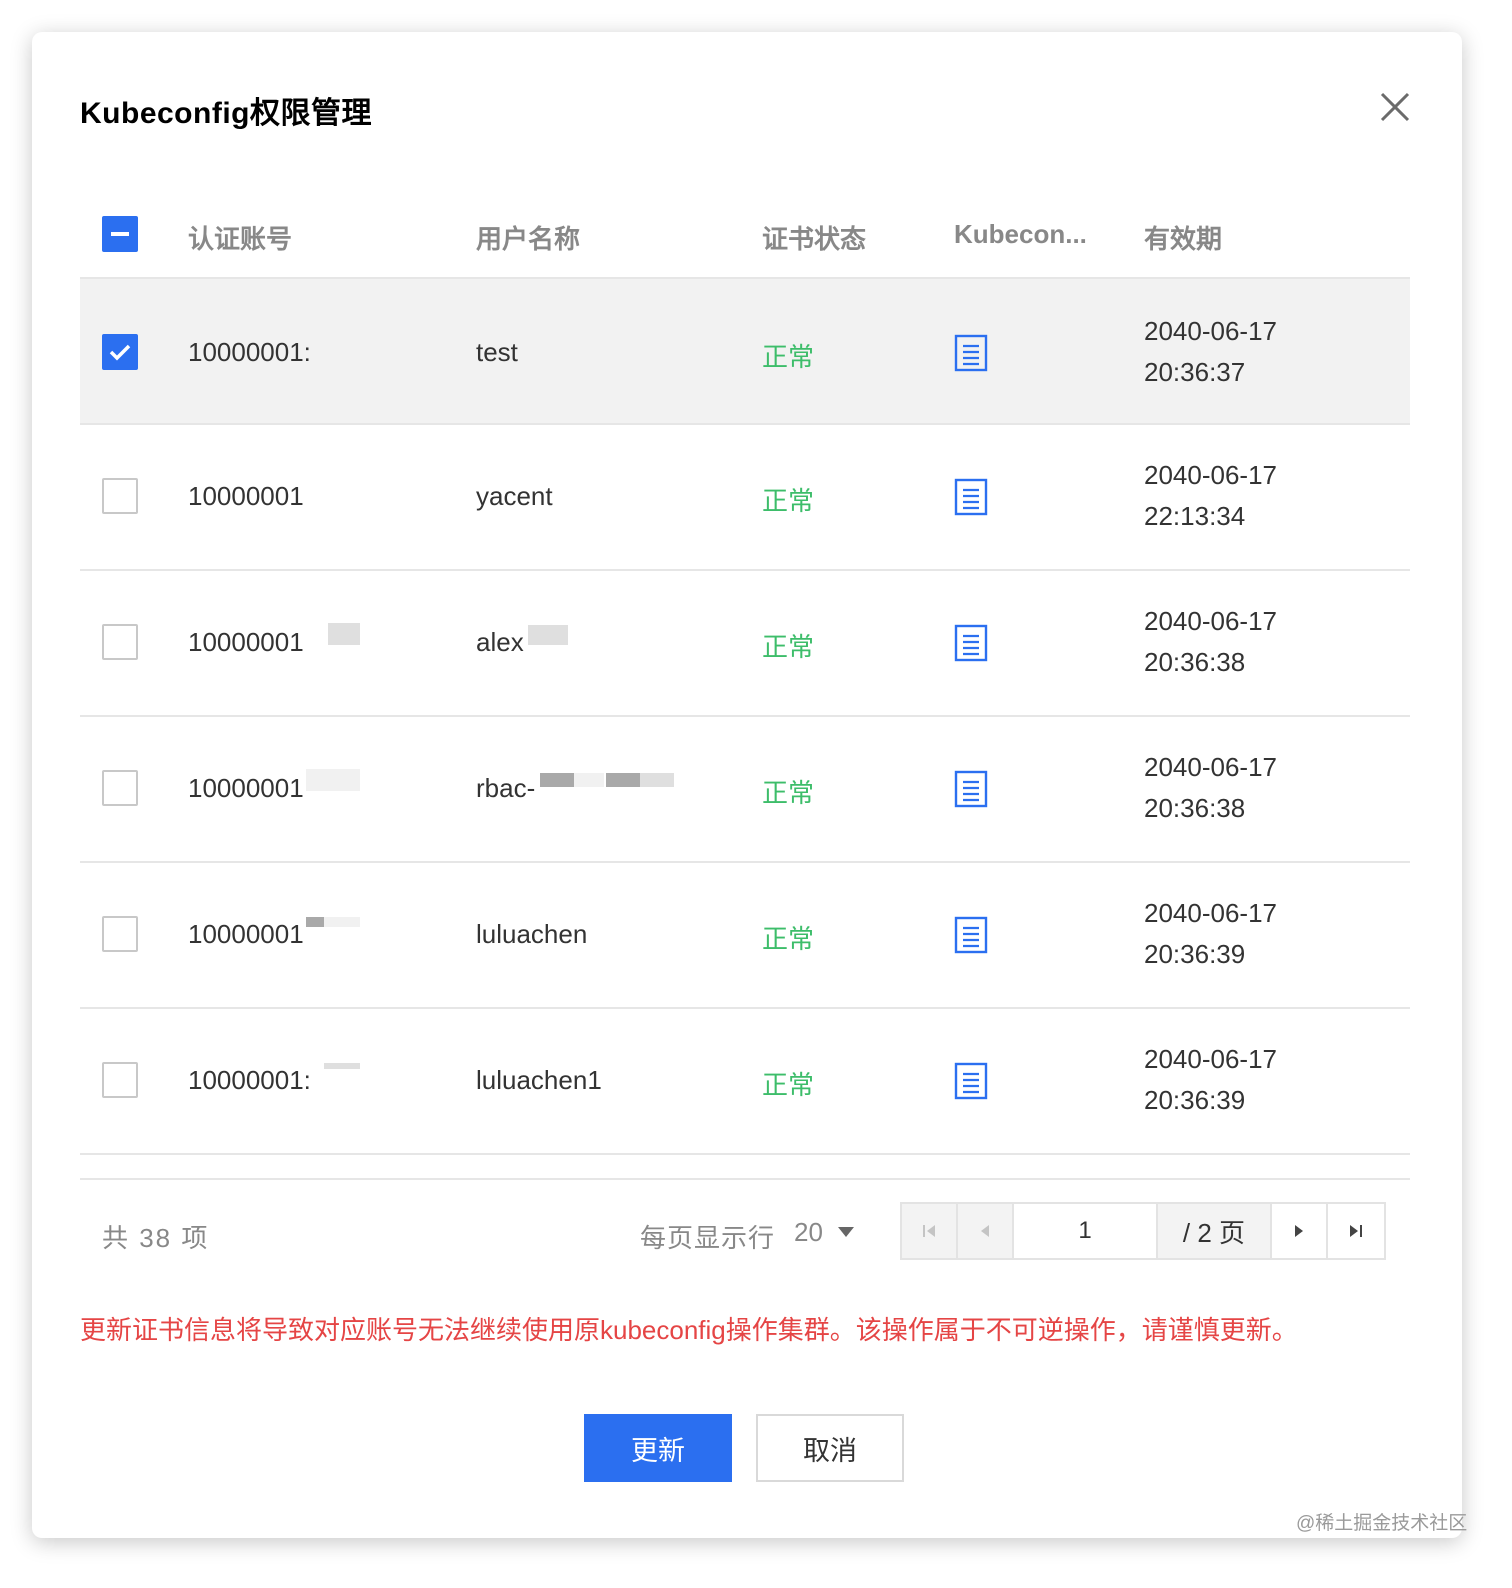 This screenshot has width=1512, height=1588. I want to click on page-size-value: 20, so click(808, 1231).